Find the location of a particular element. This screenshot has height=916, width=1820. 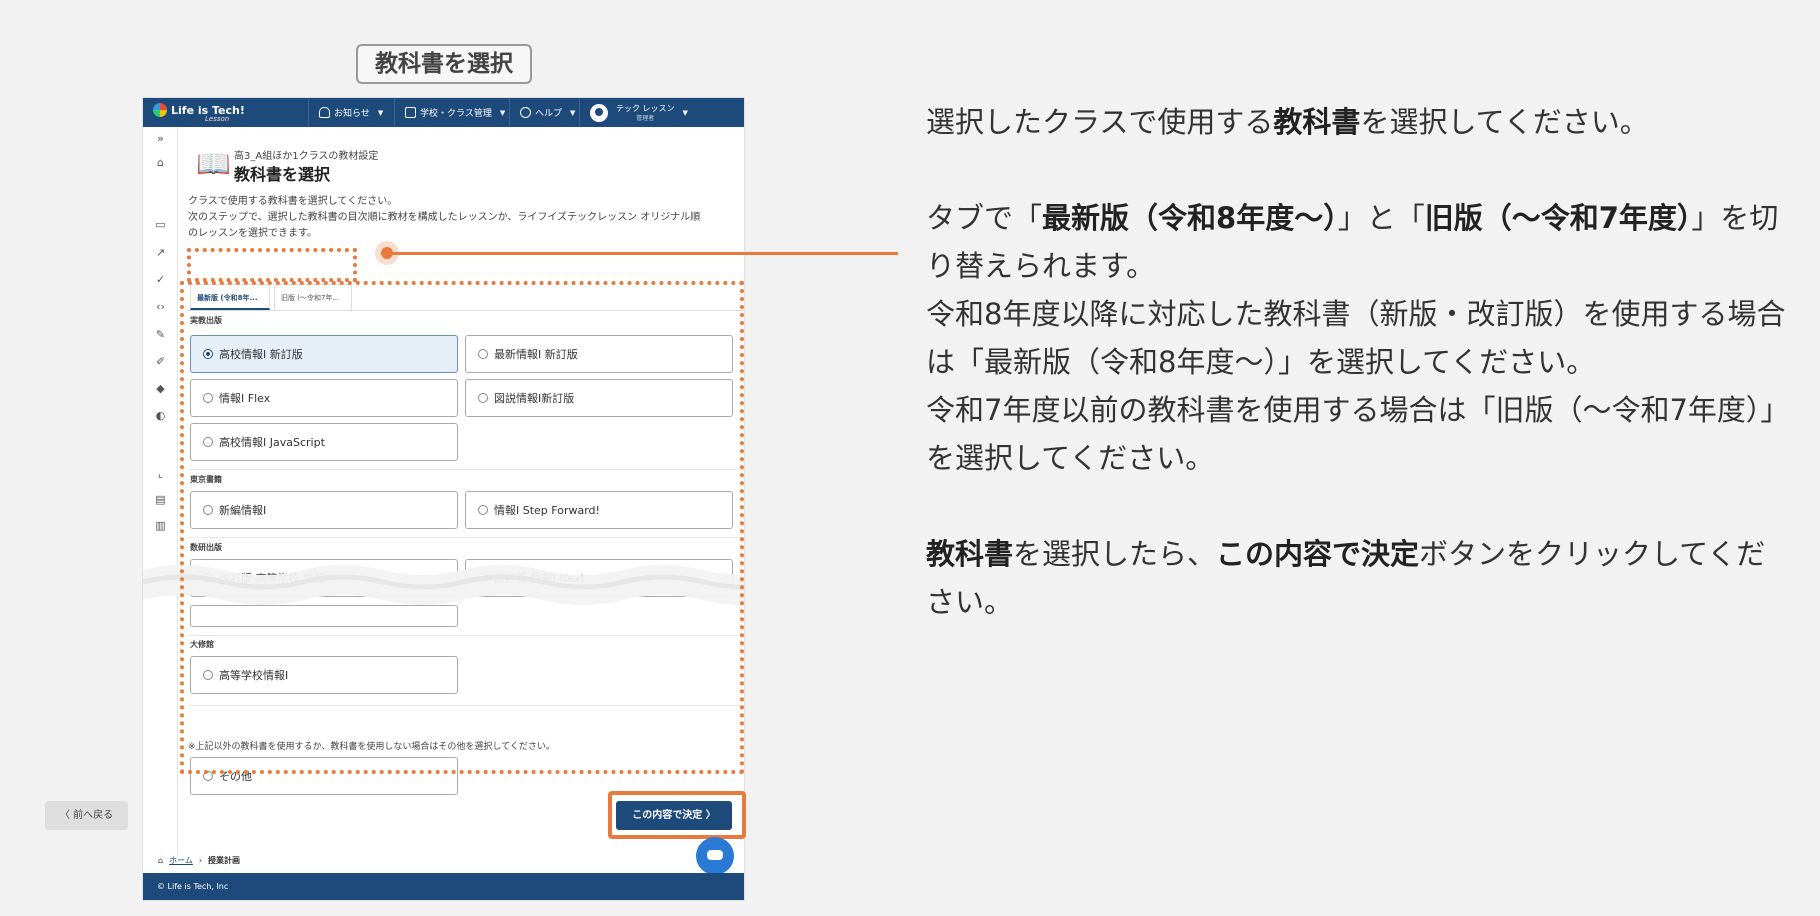

nav-help-label: ヘルプ is located at coordinates (549, 114).